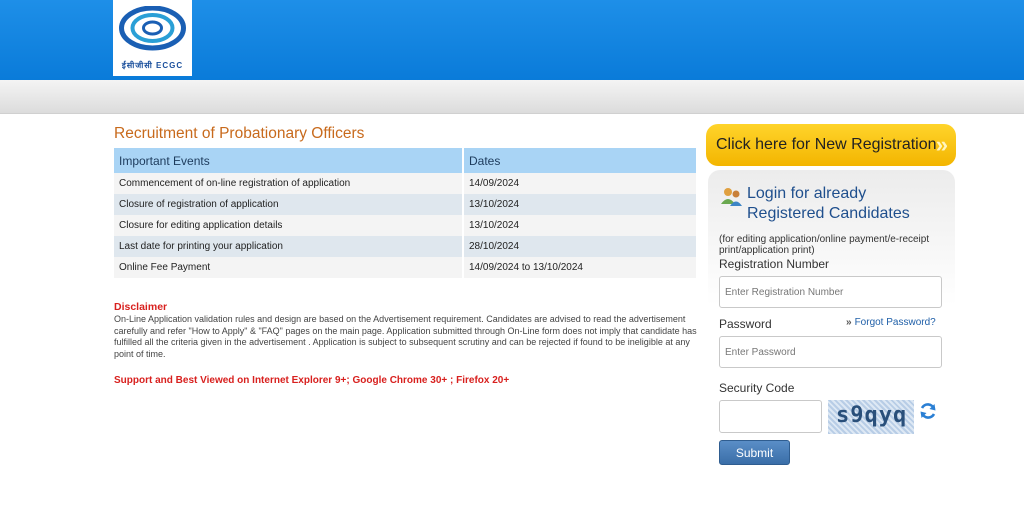 This screenshot has width=1024, height=512. I want to click on disclaimer-title: Disclaimer, so click(141, 307).